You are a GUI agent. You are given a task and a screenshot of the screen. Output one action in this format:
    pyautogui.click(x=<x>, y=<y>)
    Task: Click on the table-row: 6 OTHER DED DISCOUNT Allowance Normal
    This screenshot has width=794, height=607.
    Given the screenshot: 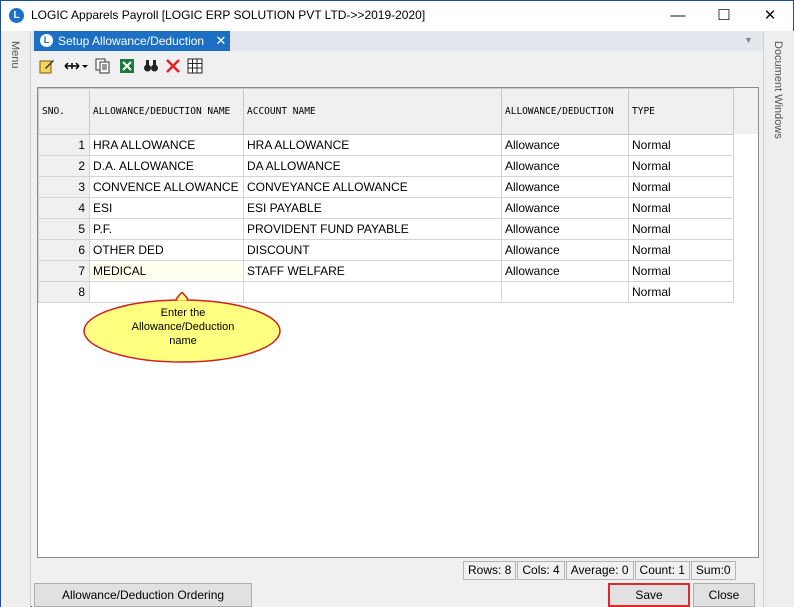 What is the action you would take?
    pyautogui.click(x=386, y=250)
    